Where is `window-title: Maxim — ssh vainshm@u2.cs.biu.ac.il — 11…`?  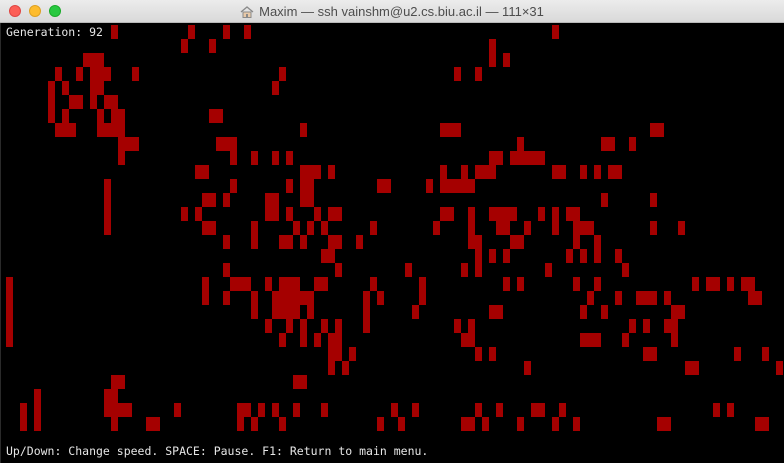 window-title: Maxim — ssh vainshm@u2.cs.biu.ac.il — 11… is located at coordinates (401, 11).